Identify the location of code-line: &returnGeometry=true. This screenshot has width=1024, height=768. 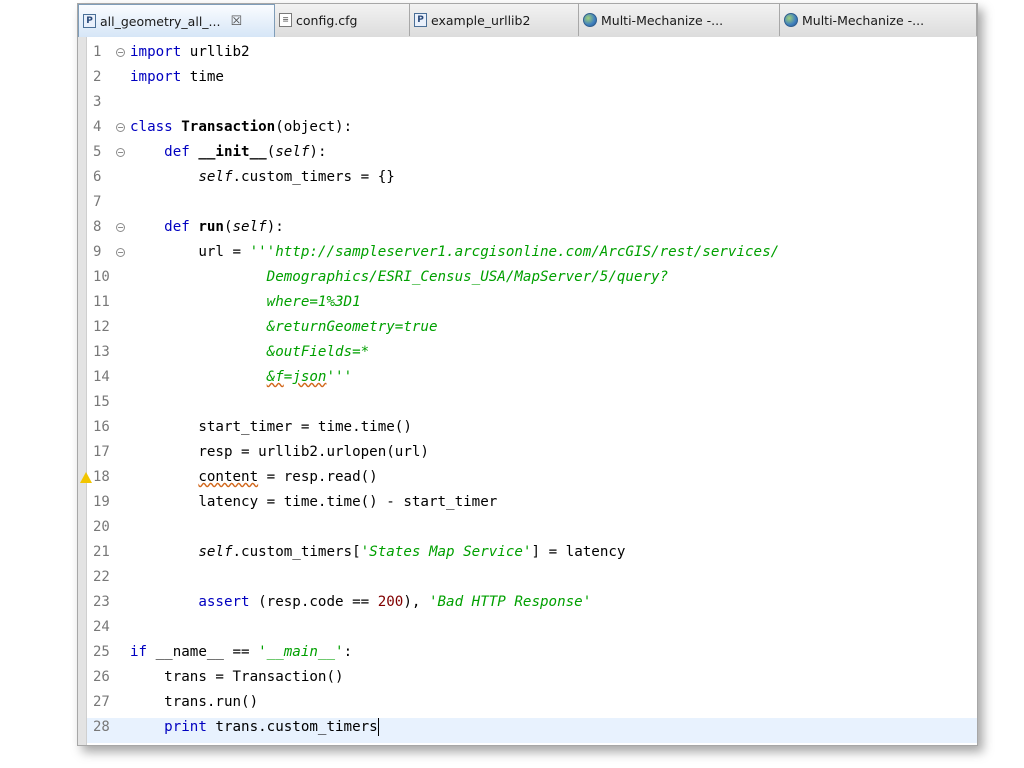
(352, 327).